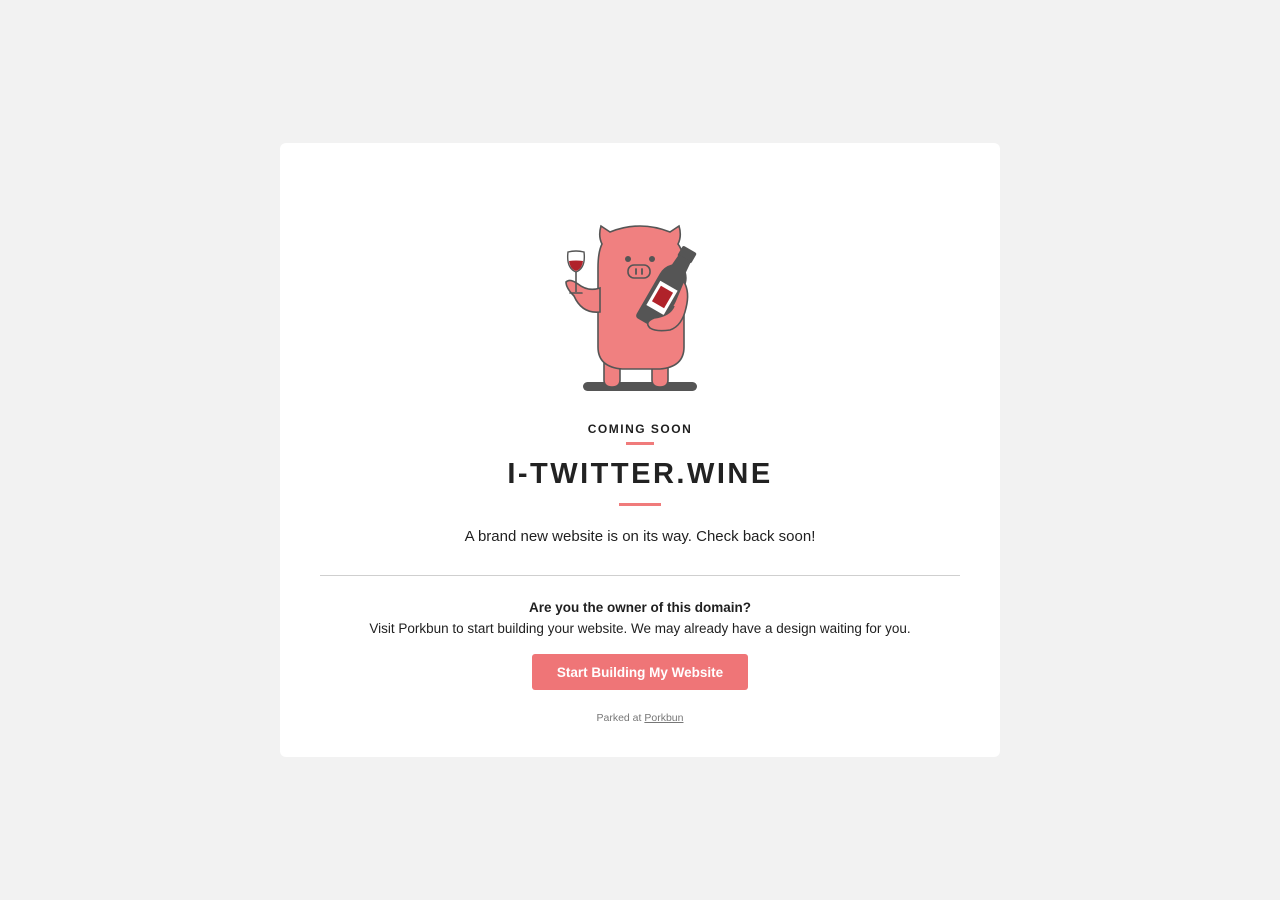 This screenshot has height=900, width=1280. I want to click on coming-soon-label: COMING SOON, so click(640, 429).